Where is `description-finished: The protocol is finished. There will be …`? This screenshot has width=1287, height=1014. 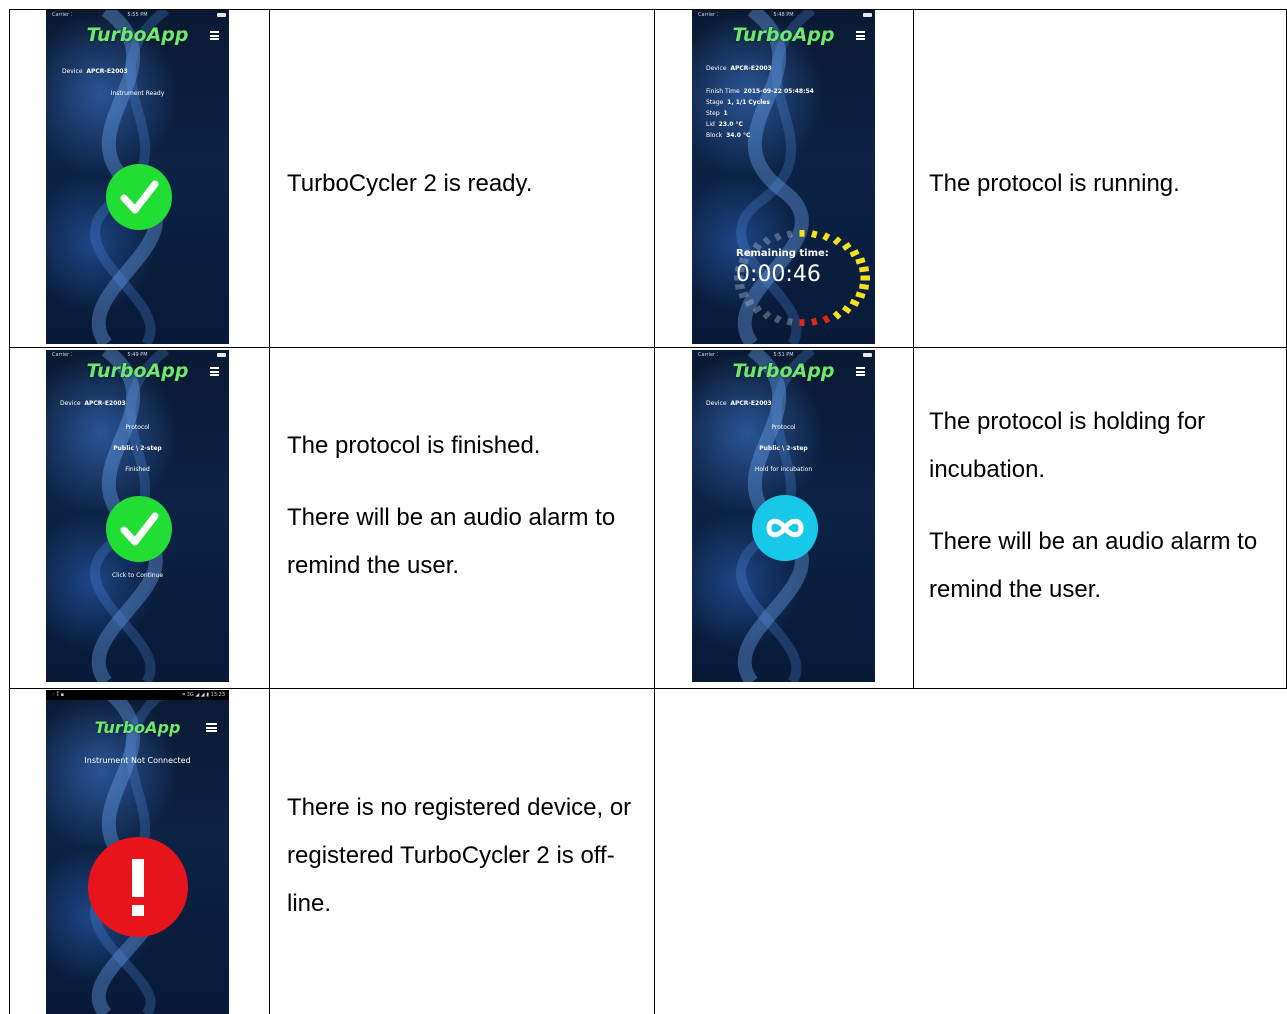
description-finished: The protocol is finished. There will be … is located at coordinates (451, 505).